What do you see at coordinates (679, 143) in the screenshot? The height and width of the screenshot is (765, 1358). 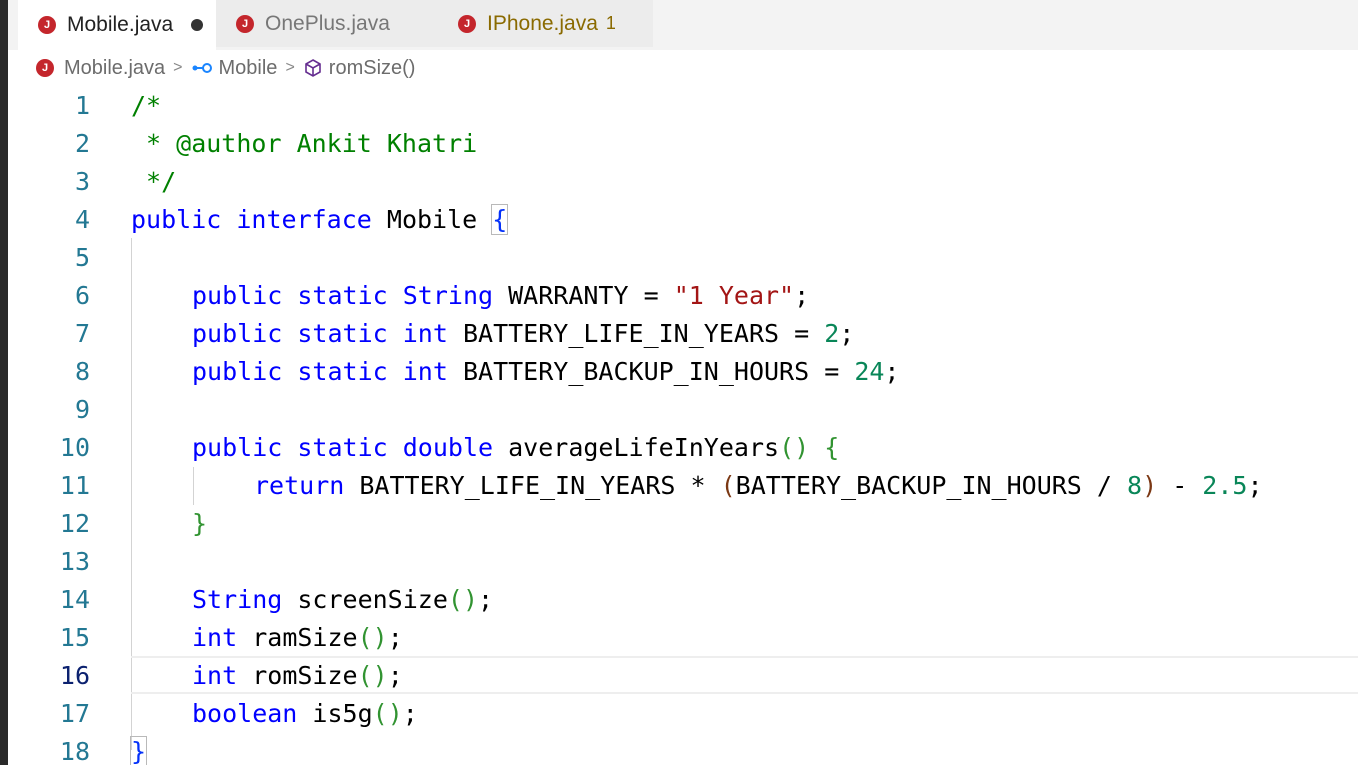 I see `code-line: 2 * @author Ankit Khatri` at bounding box center [679, 143].